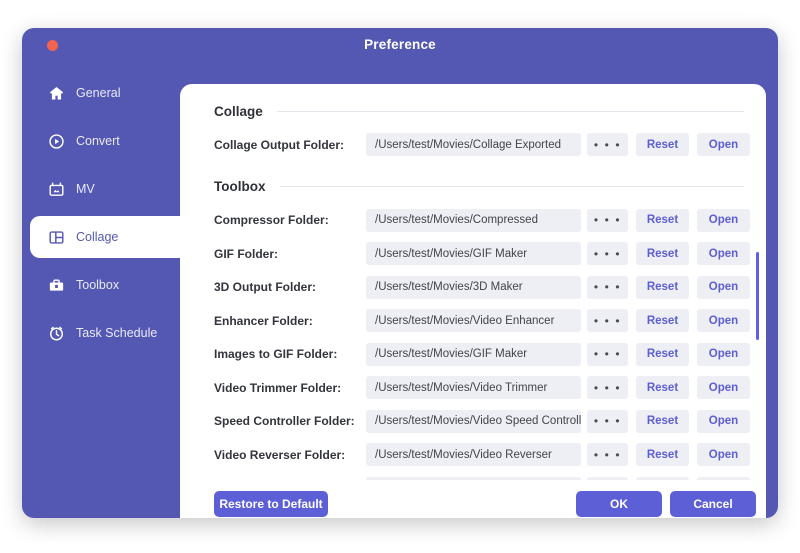  Describe the element at coordinates (102, 189) in the screenshot. I see `sidebar-item-mv: MV` at that location.